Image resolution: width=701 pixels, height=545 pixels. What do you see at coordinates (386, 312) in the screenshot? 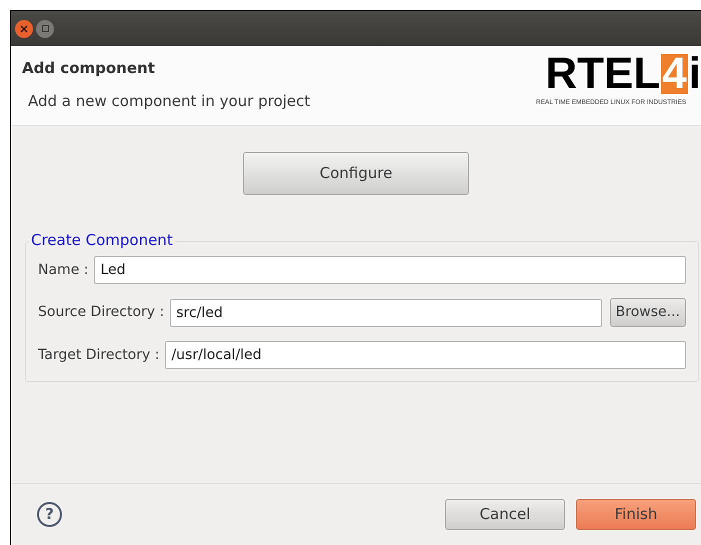
I see `text-field: src/led` at bounding box center [386, 312].